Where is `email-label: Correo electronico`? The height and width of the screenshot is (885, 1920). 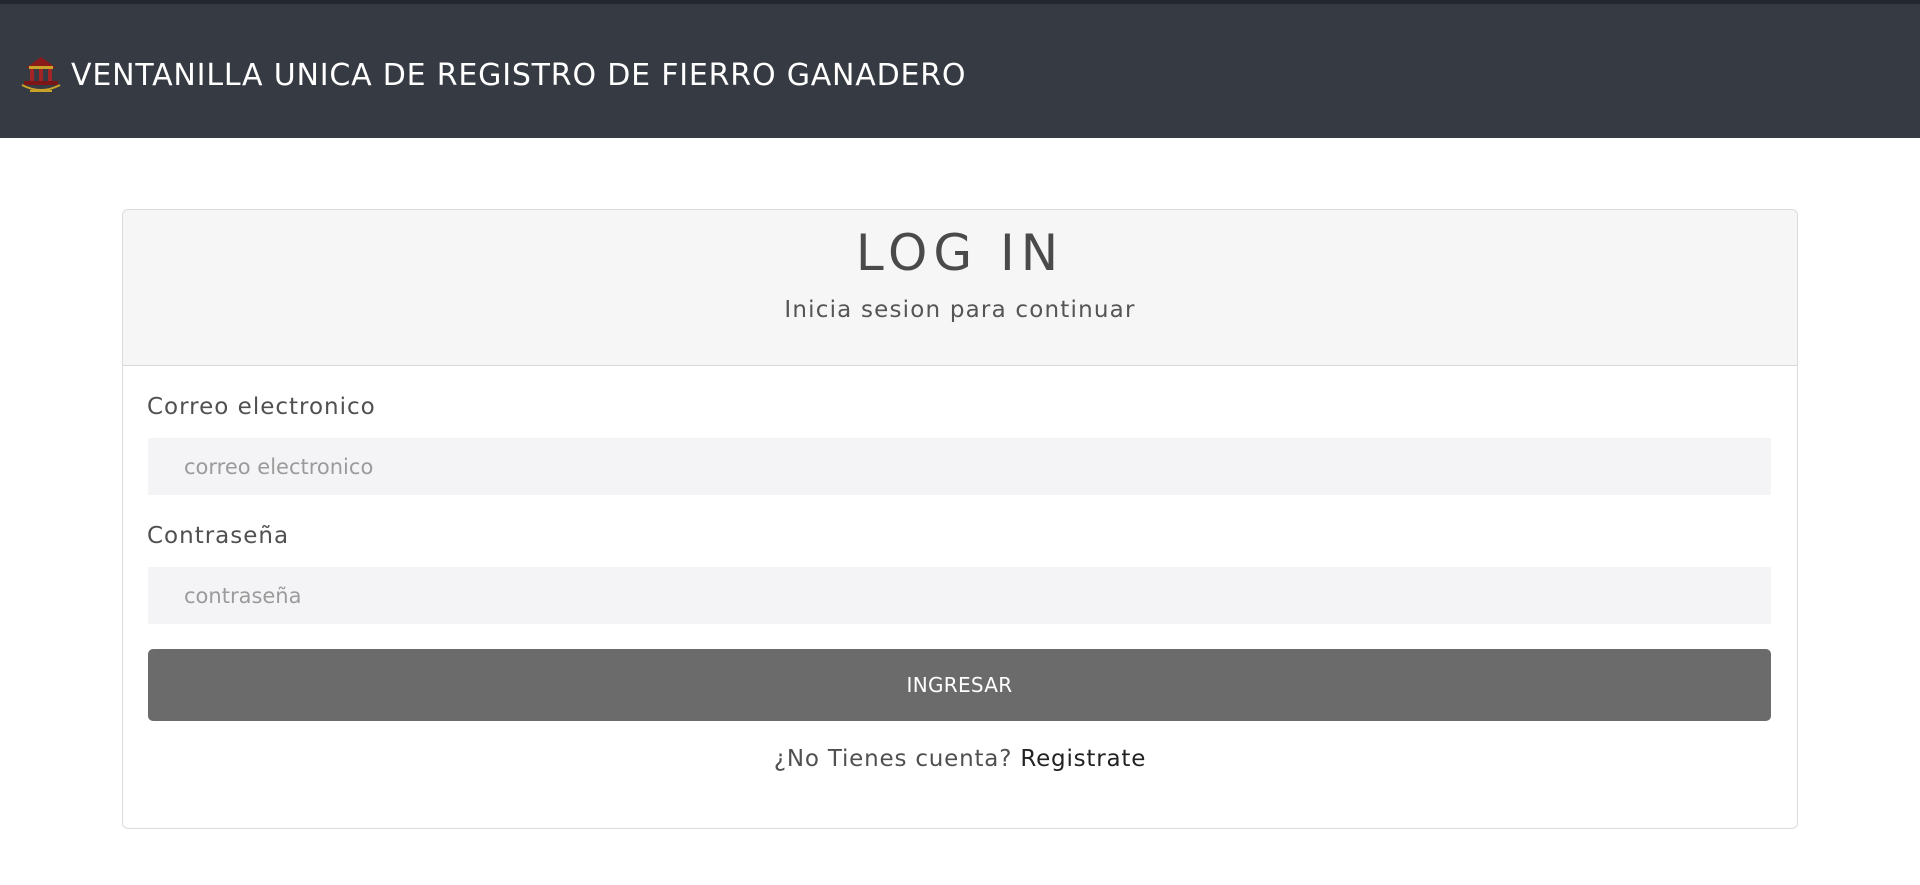
email-label: Correo electronico is located at coordinates (261, 407).